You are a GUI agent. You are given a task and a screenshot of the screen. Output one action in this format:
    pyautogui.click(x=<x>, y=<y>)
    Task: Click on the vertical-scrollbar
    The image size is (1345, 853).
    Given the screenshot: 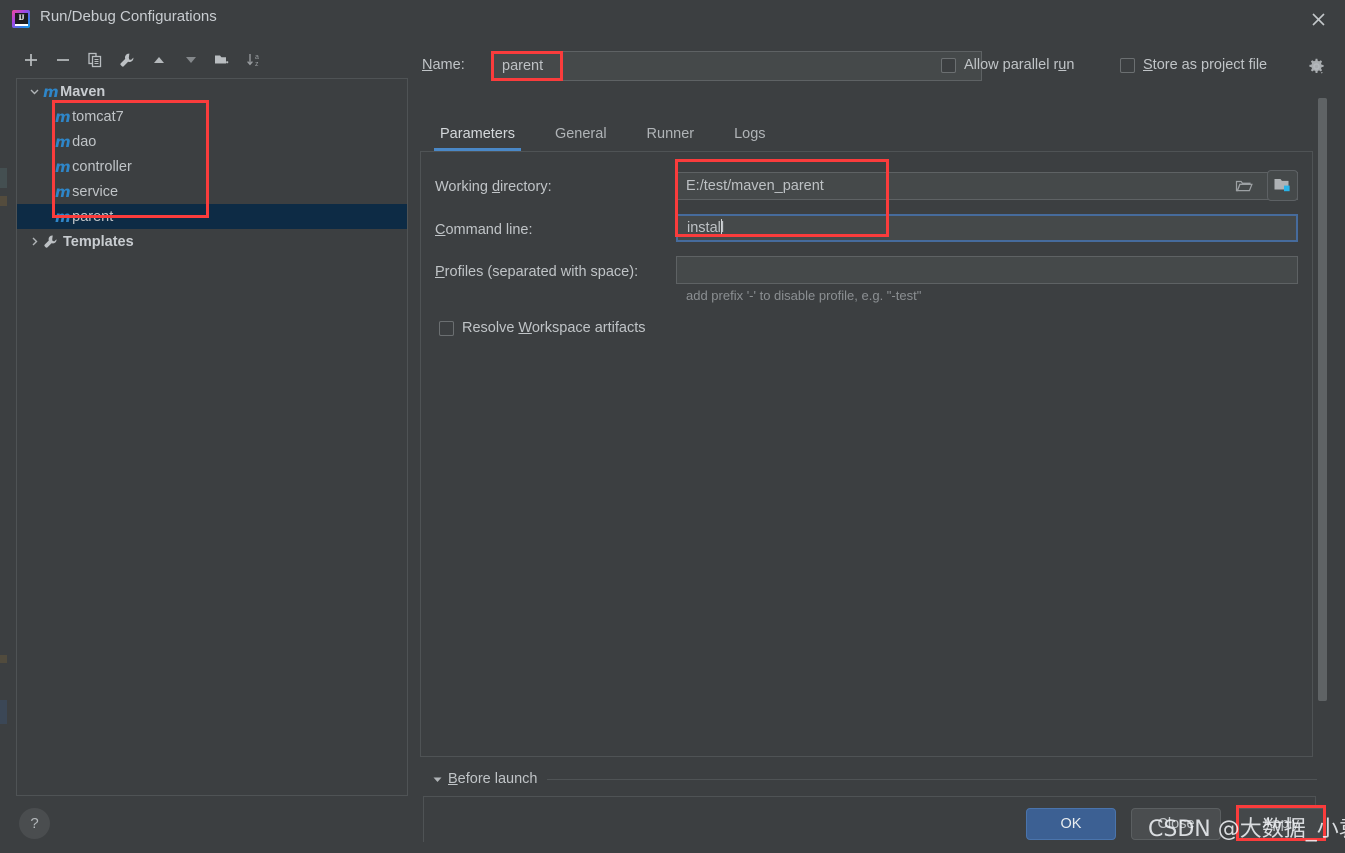 What is the action you would take?
    pyautogui.click(x=1322, y=399)
    